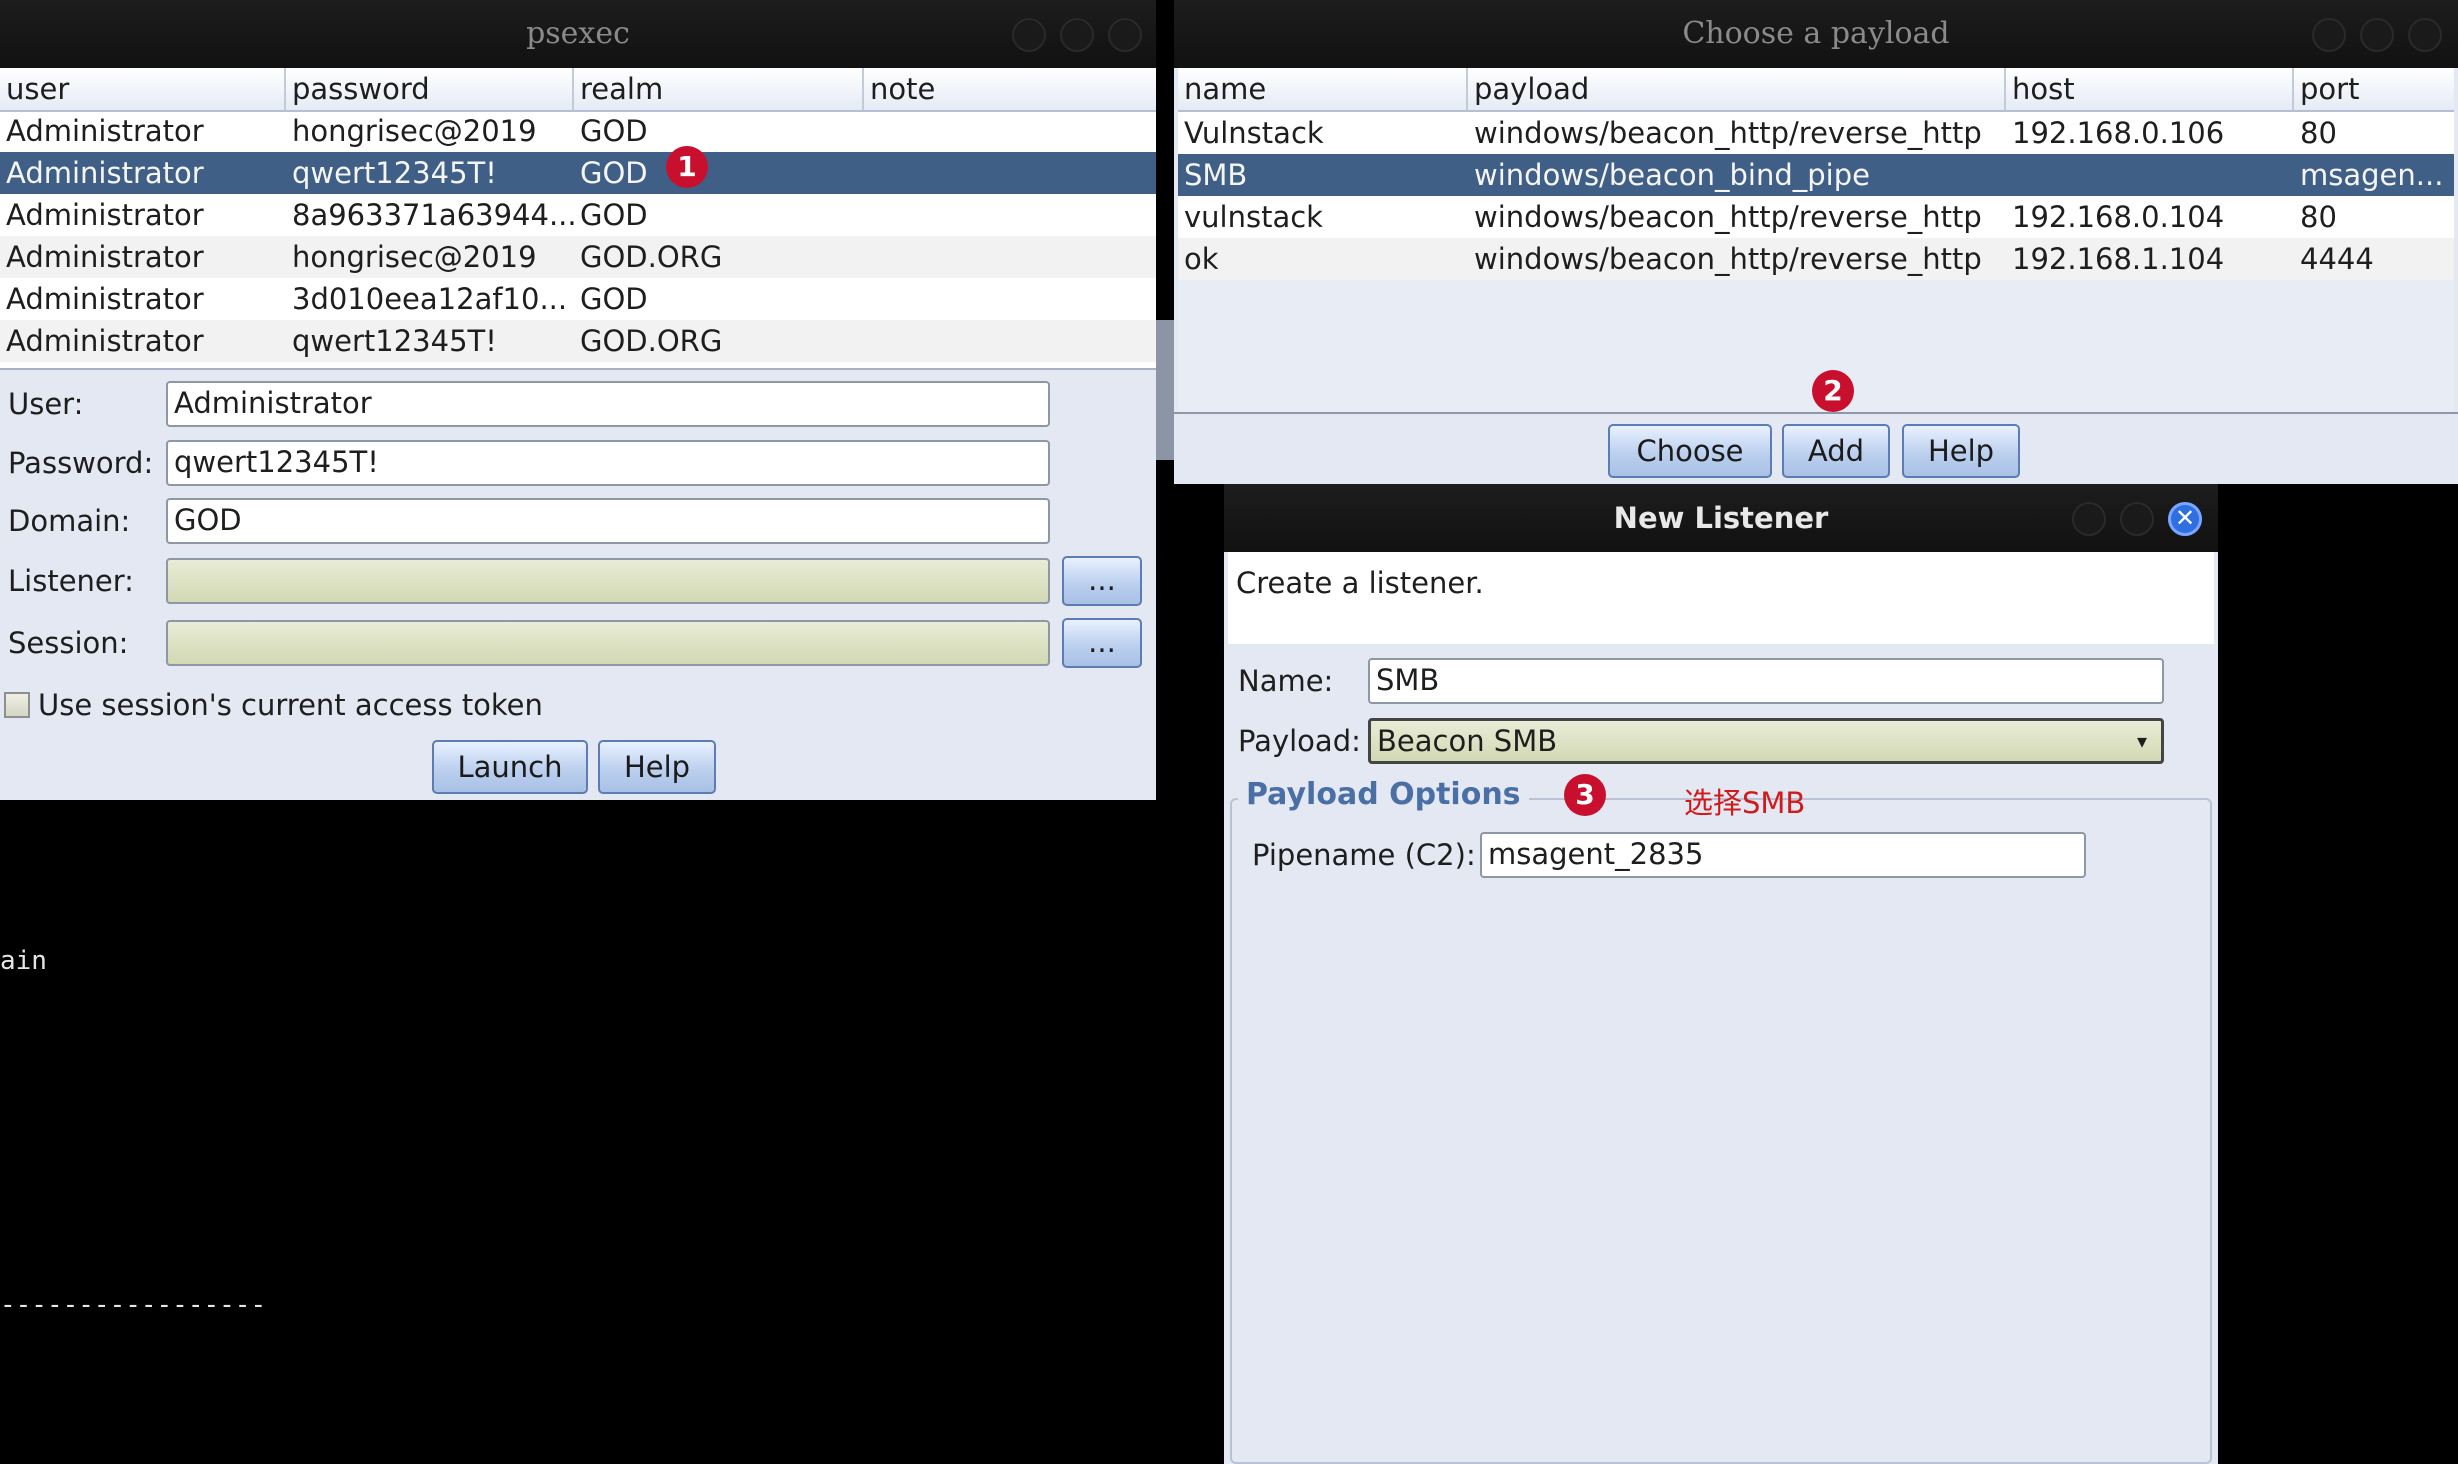 The image size is (2458, 1464). What do you see at coordinates (578, 341) in the screenshot?
I see `table-row: Administrator qwert12345T! GOD.ORG` at bounding box center [578, 341].